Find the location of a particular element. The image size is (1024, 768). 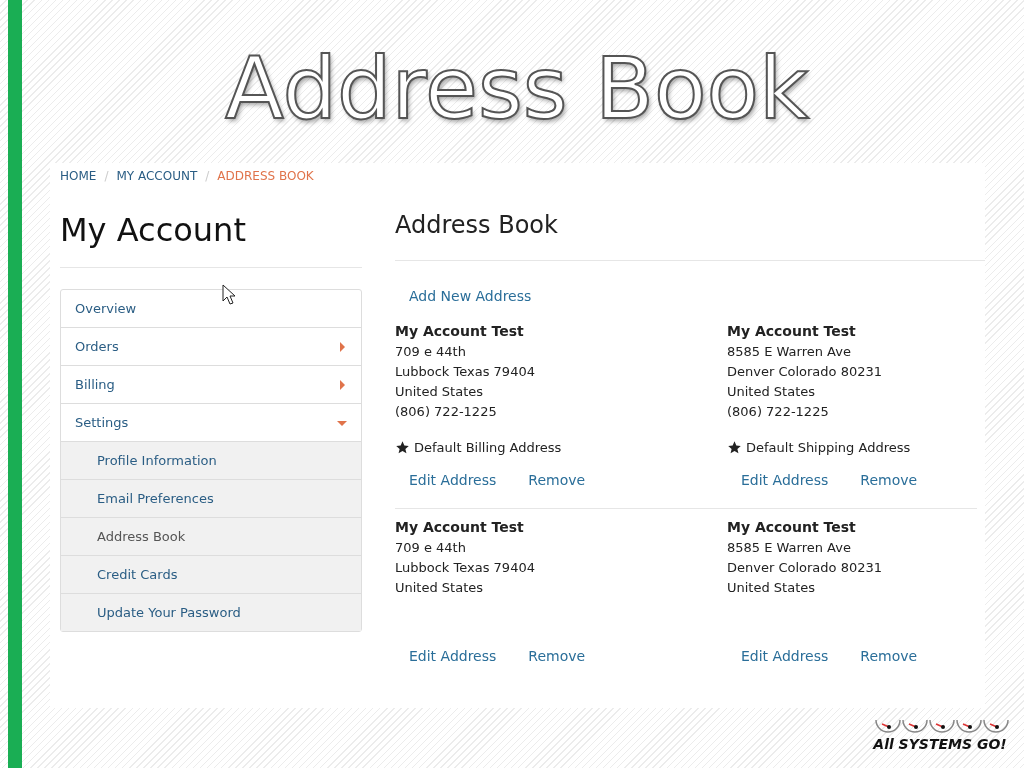

sidebar-subitem: Profile Information is located at coordinates (211, 460).